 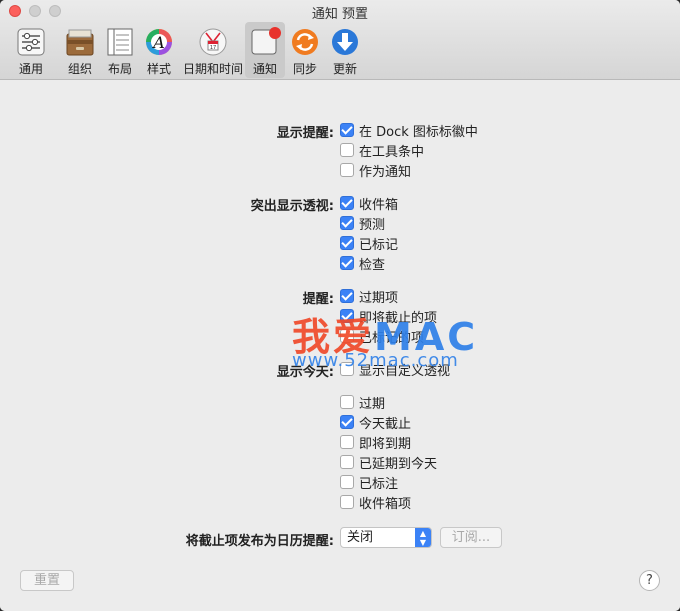 What do you see at coordinates (305, 42) in the screenshot?
I see `sync-icon` at bounding box center [305, 42].